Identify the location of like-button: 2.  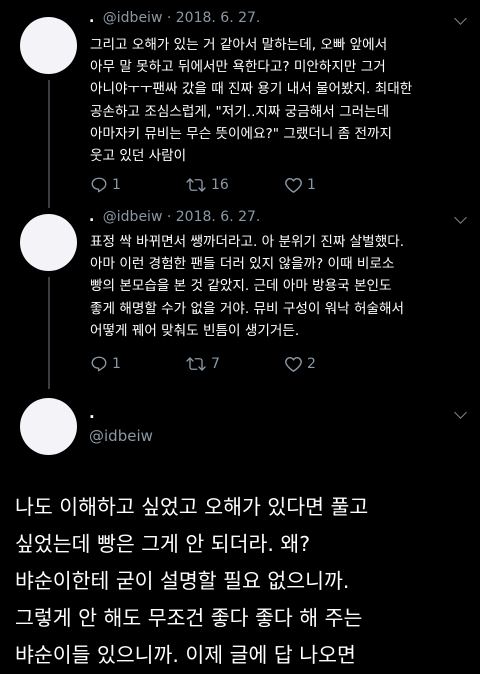
(300, 364).